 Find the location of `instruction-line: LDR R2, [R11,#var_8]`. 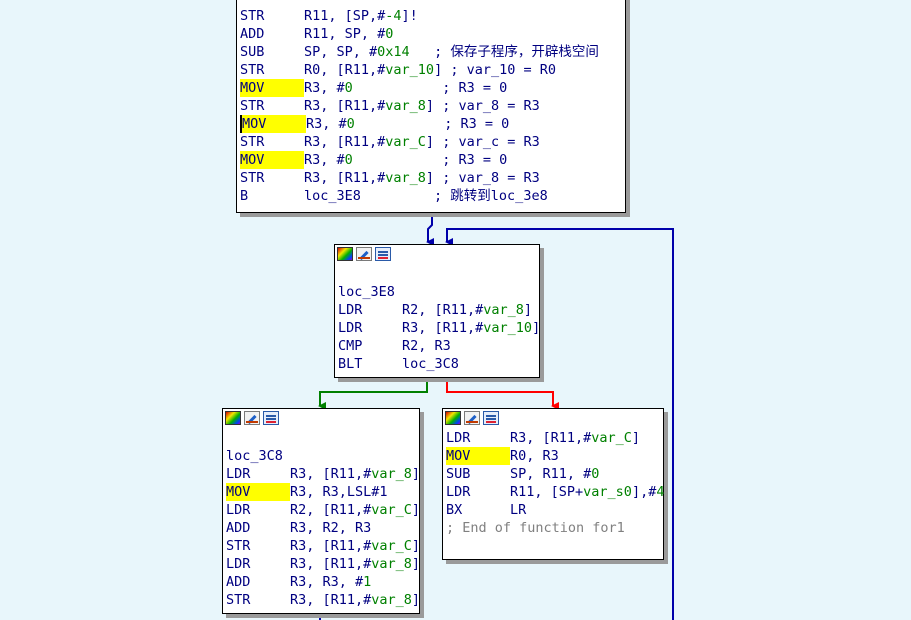

instruction-line: LDR R2, [R11,#var_8] is located at coordinates (437, 310).